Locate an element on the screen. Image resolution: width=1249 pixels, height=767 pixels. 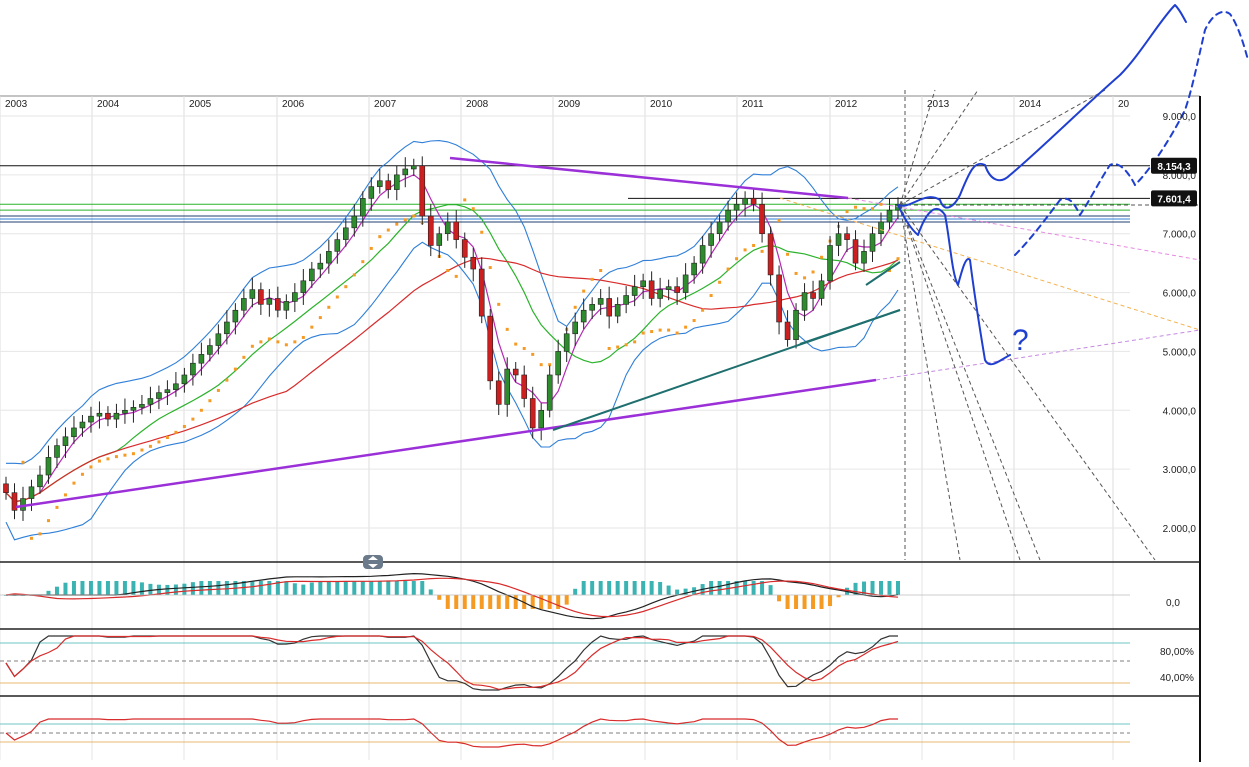
y-tick-label: 9.000,0 is located at coordinates (1180, 117).